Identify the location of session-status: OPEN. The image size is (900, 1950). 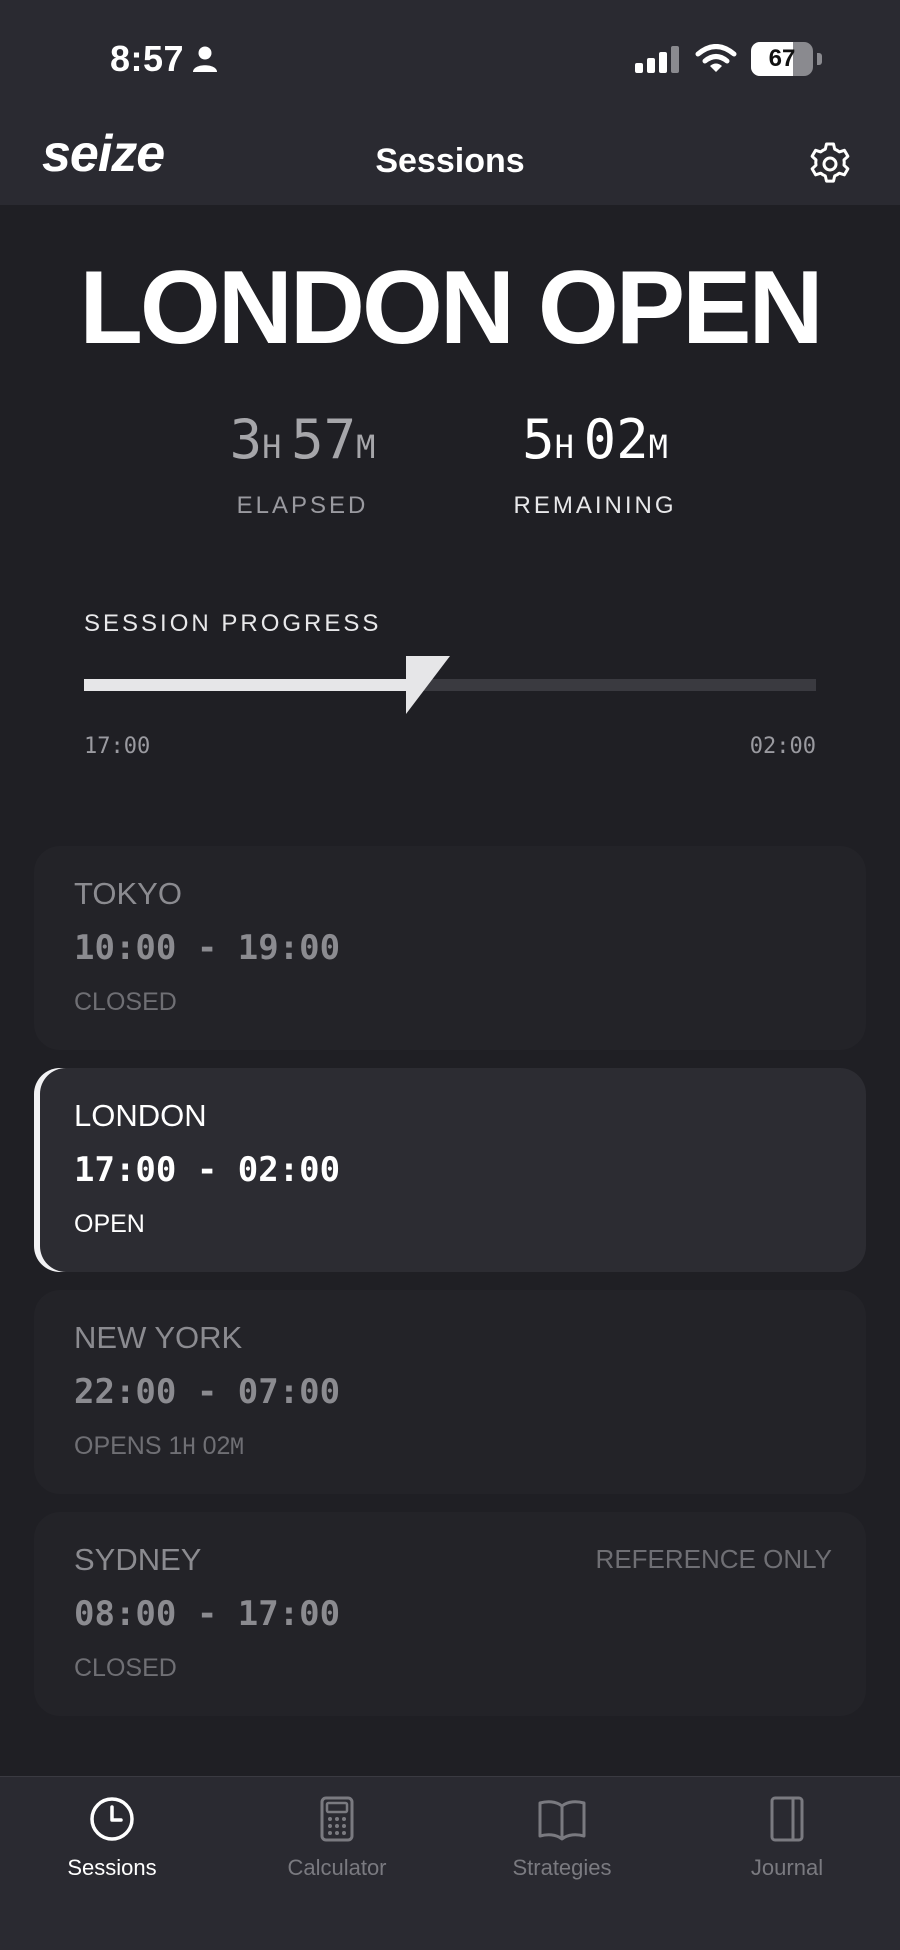
(109, 1224).